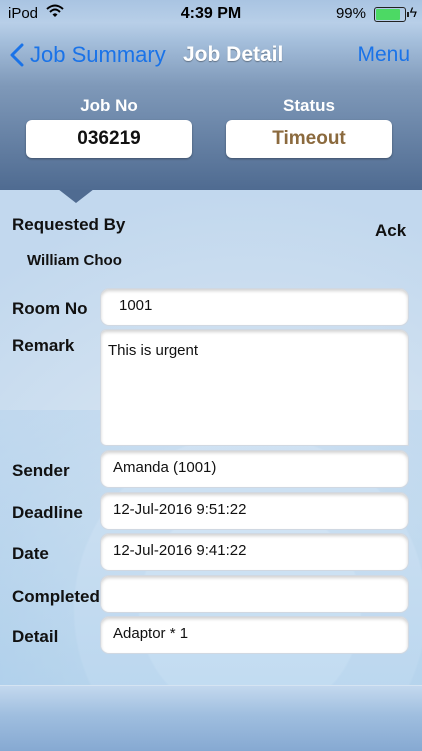  Describe the element at coordinates (109, 105) in the screenshot. I see `job-no-label: Job No` at that location.